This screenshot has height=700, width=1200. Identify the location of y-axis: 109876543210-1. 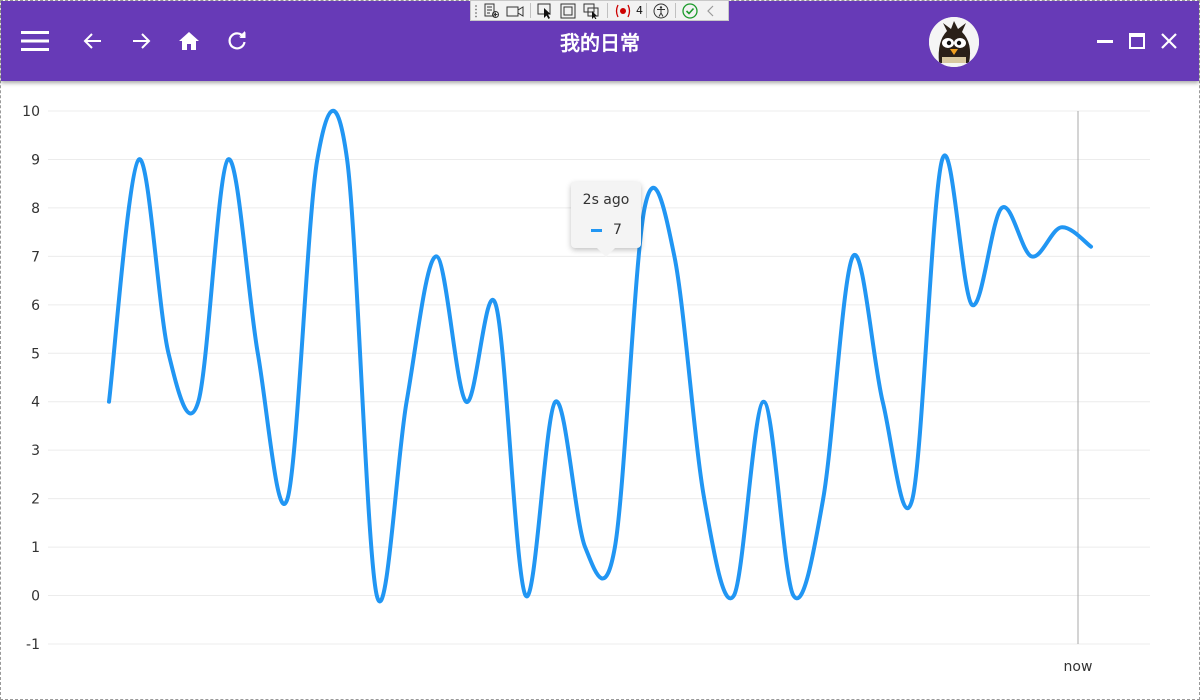
(31, 378).